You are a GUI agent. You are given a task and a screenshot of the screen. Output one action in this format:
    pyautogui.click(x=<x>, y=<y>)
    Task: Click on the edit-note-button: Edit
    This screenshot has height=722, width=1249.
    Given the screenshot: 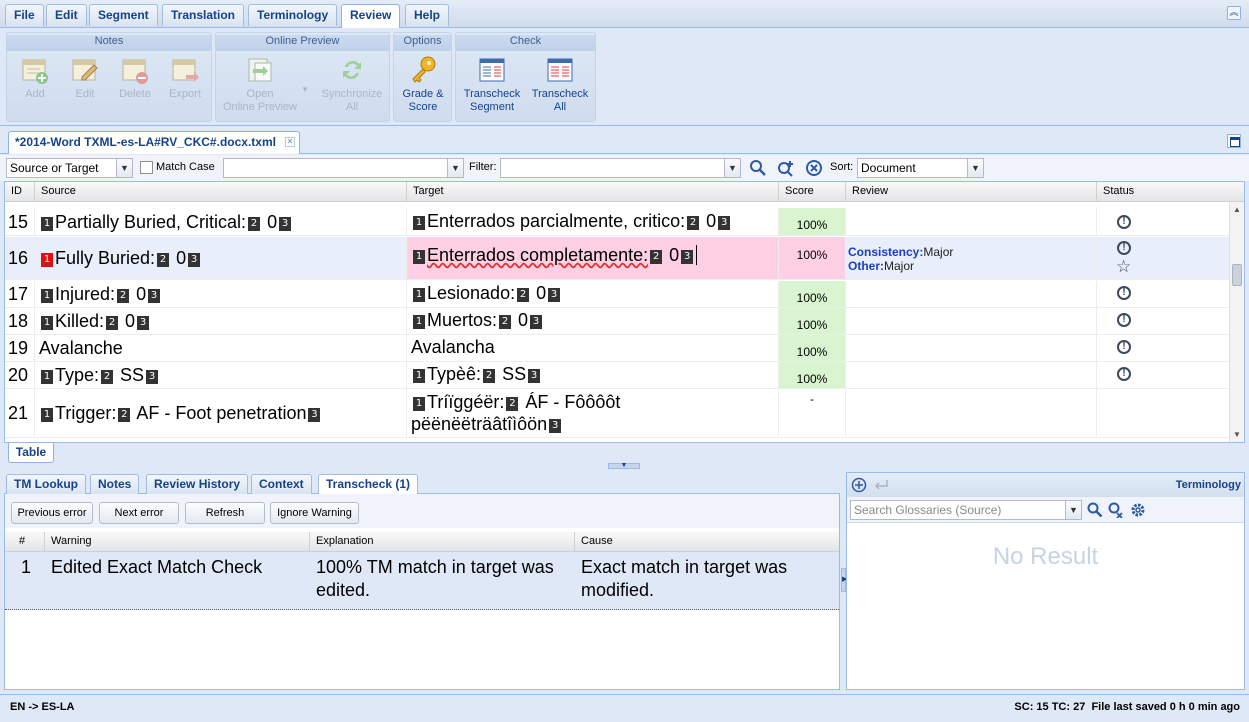 What is the action you would take?
    pyautogui.click(x=85, y=78)
    